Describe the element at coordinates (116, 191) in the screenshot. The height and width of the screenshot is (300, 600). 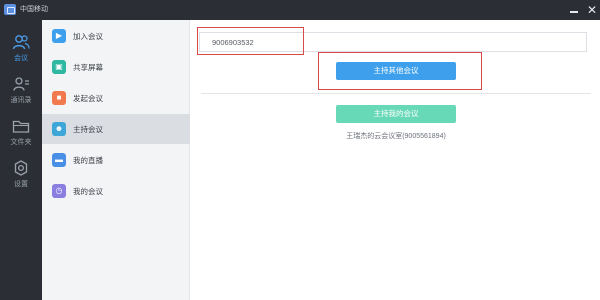
I see `submenu-item-my-meetings: ◷ 我的会议` at that location.